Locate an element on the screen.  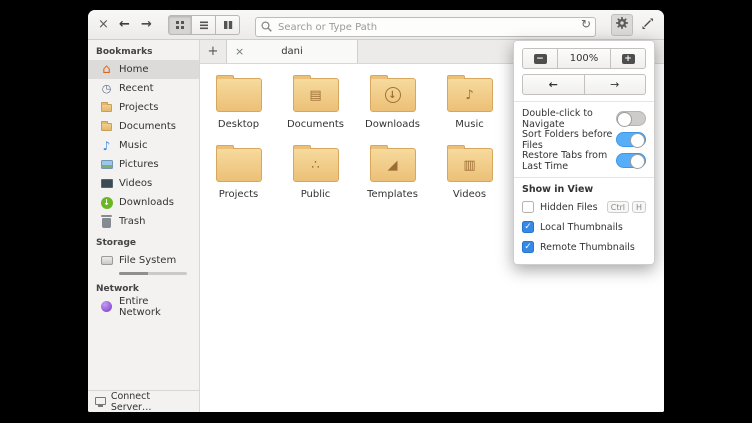
zoom-in-icon: + is located at coordinates (628, 58).